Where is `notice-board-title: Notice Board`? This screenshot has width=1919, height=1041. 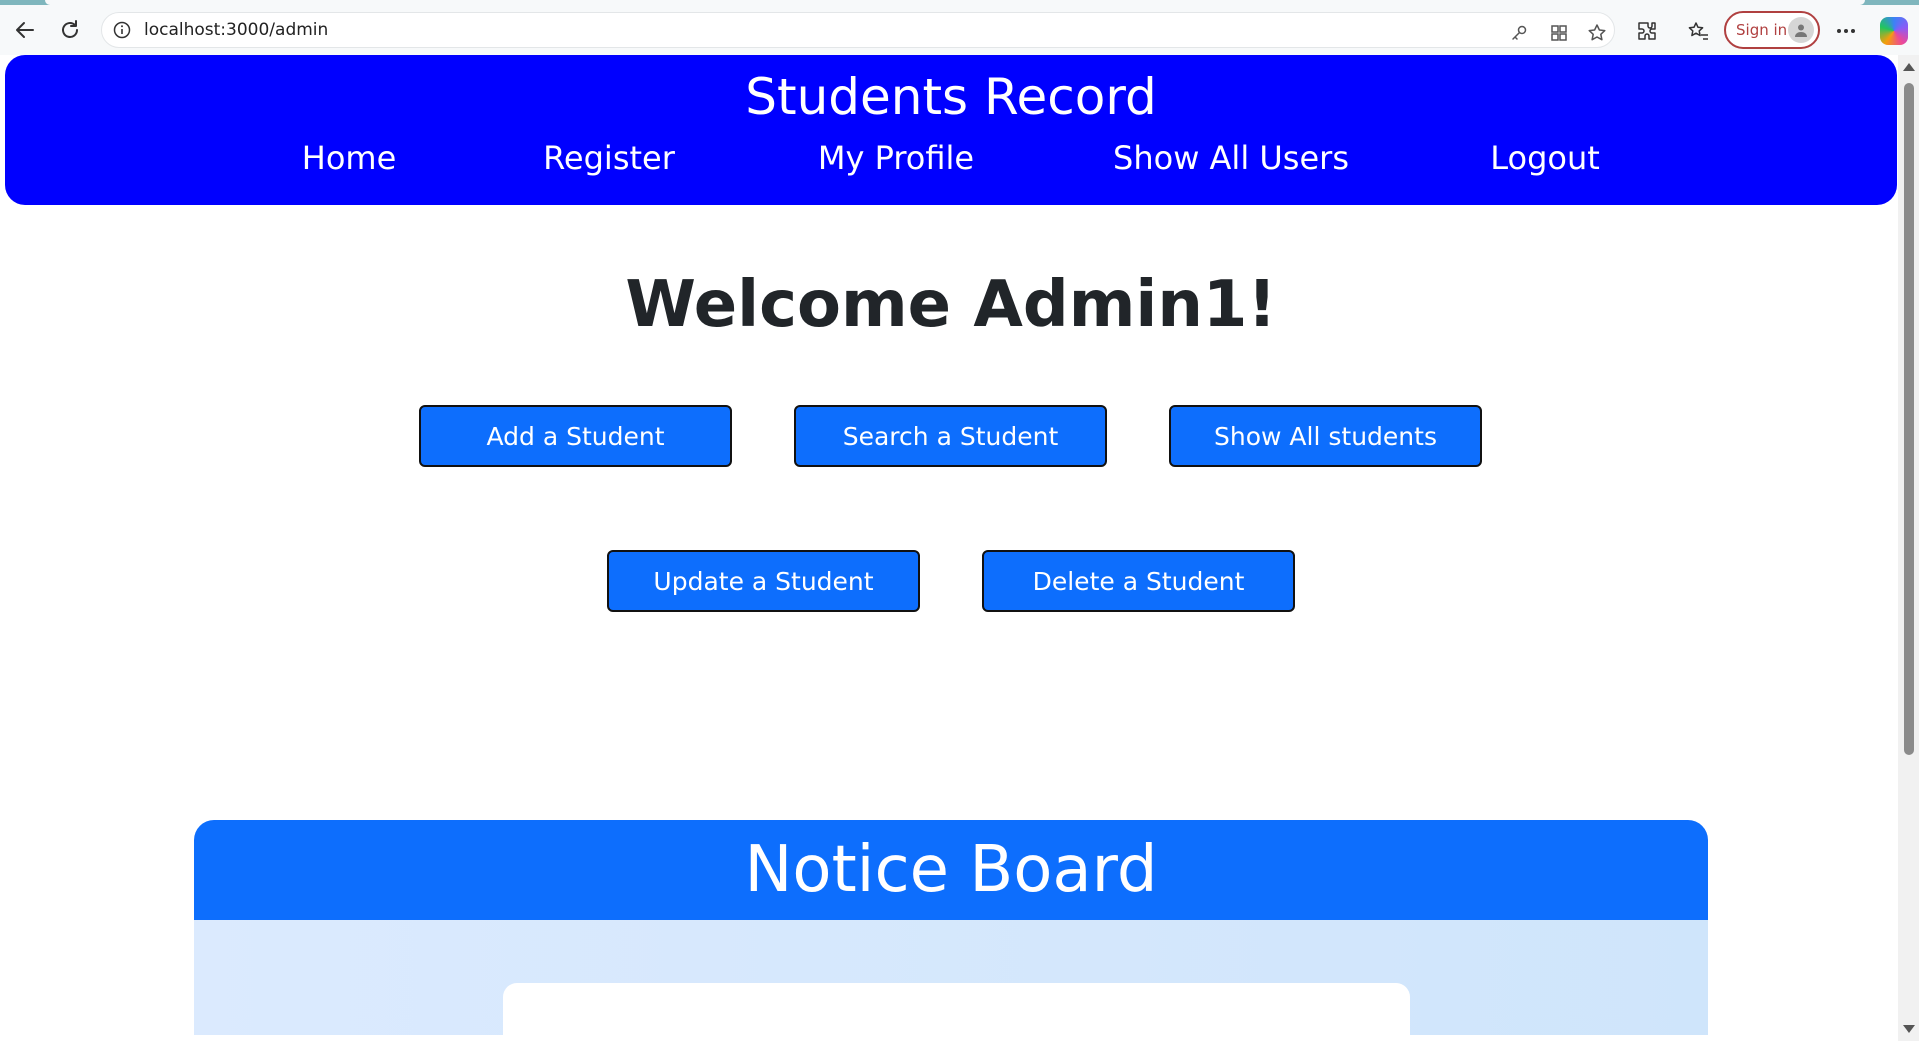
notice-board-title: Notice Board is located at coordinates (951, 870).